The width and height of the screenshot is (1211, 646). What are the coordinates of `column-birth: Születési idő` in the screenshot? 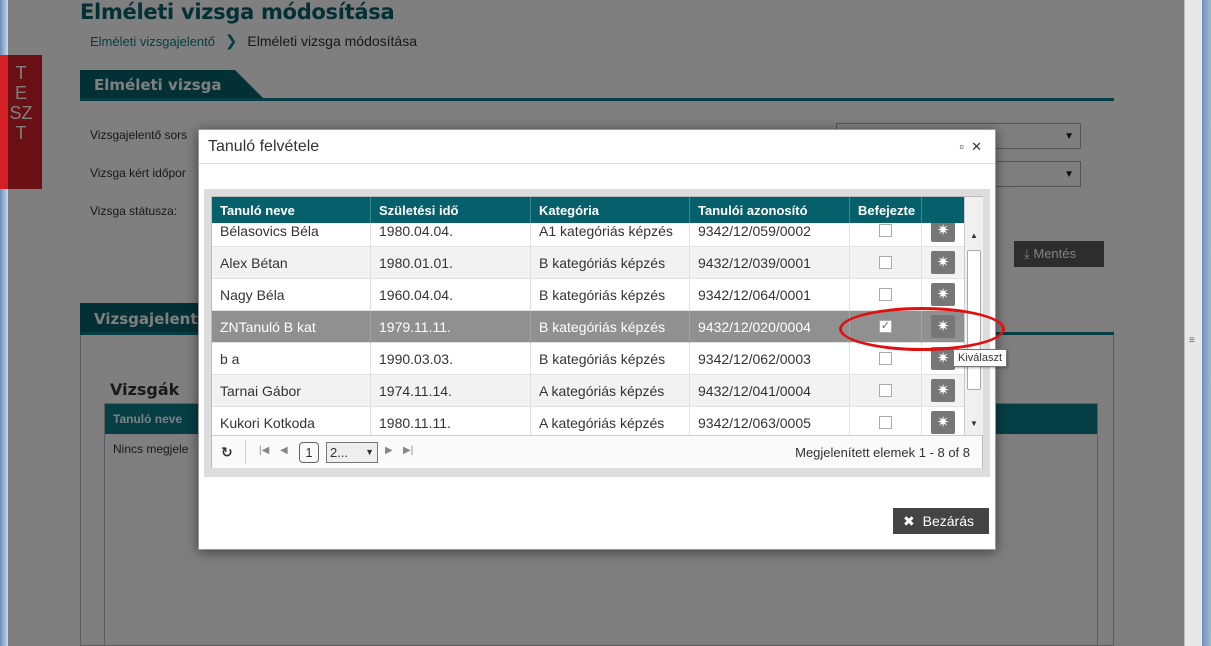 It's located at (451, 210).